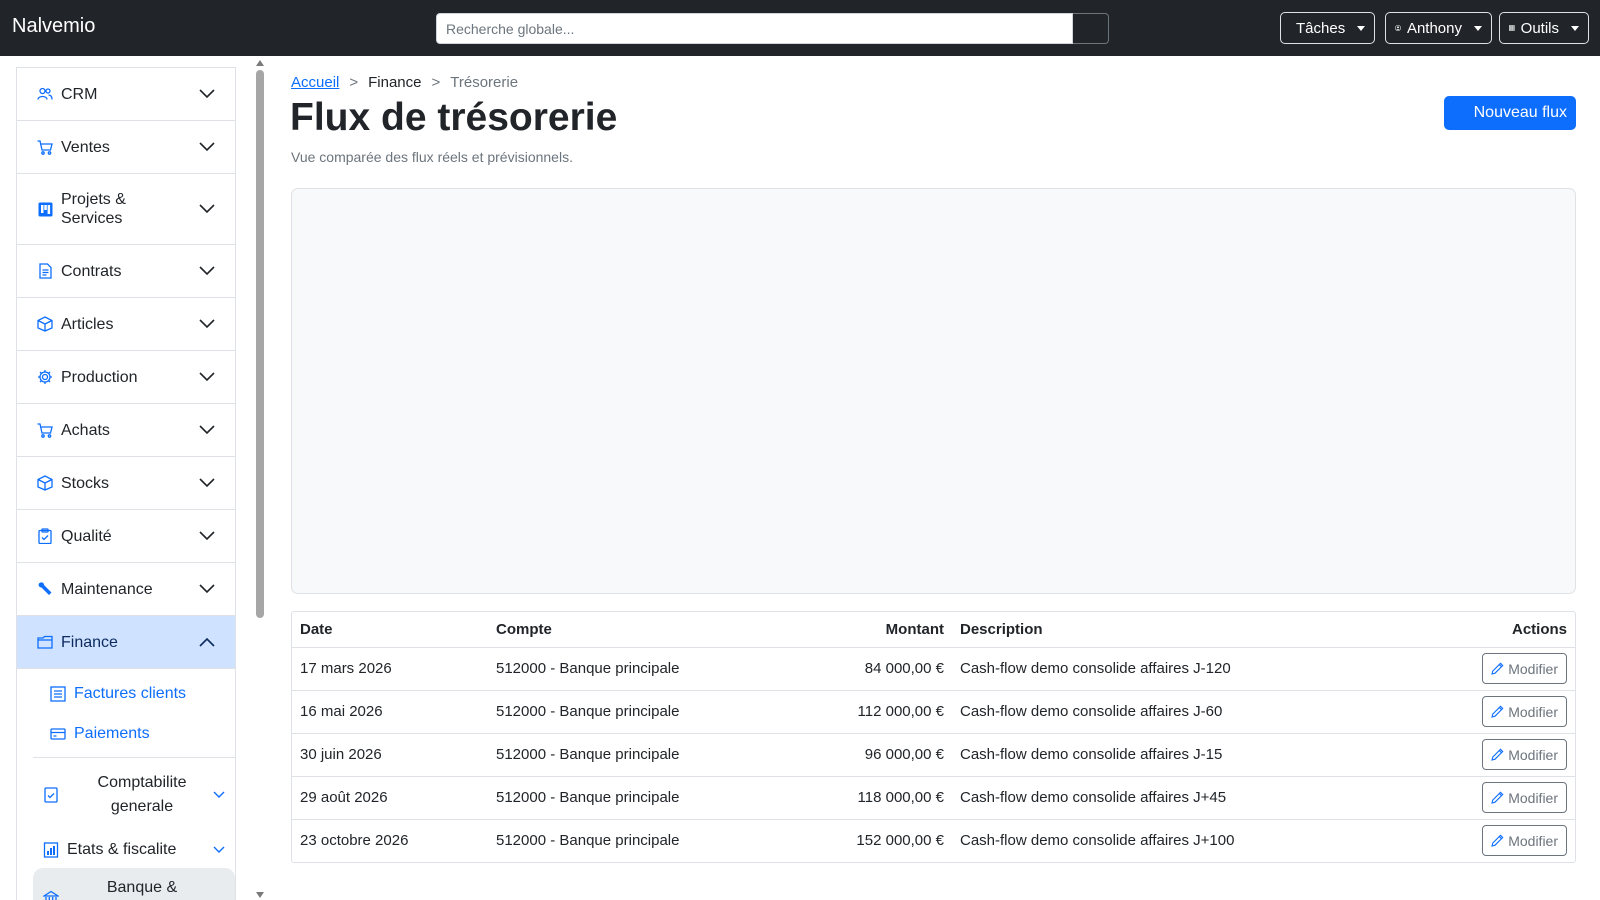 The width and height of the screenshot is (1600, 900). Describe the element at coordinates (126, 694) in the screenshot. I see `sidebar-subitem-factures-clients: Factures clients` at that location.